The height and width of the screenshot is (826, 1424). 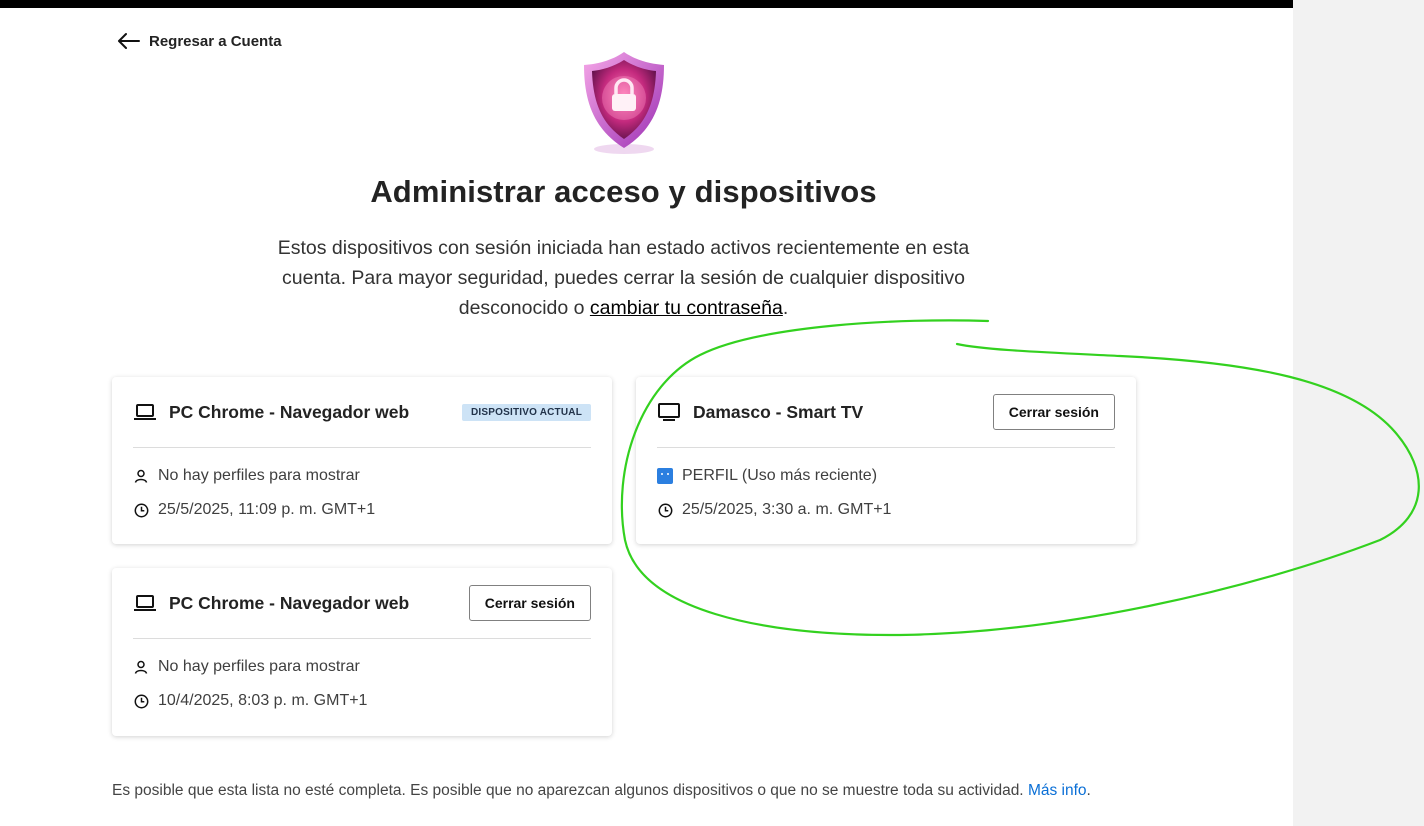 I want to click on back-to-account-link: Regresar a Cuenta, so click(x=199, y=41).